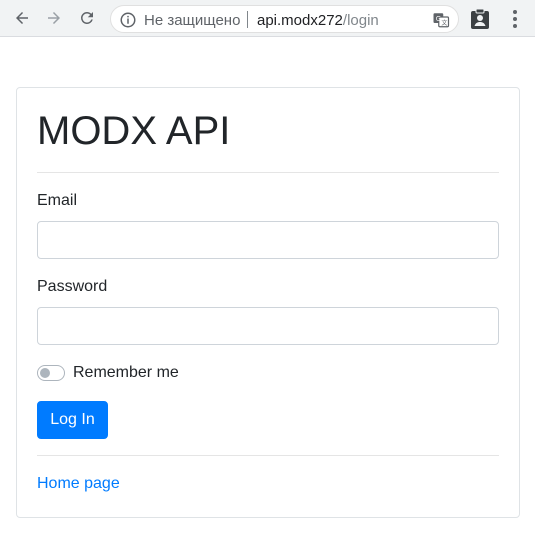 The width and height of the screenshot is (535, 536). Describe the element at coordinates (78, 484) in the screenshot. I see `home-page-link: Home page` at that location.